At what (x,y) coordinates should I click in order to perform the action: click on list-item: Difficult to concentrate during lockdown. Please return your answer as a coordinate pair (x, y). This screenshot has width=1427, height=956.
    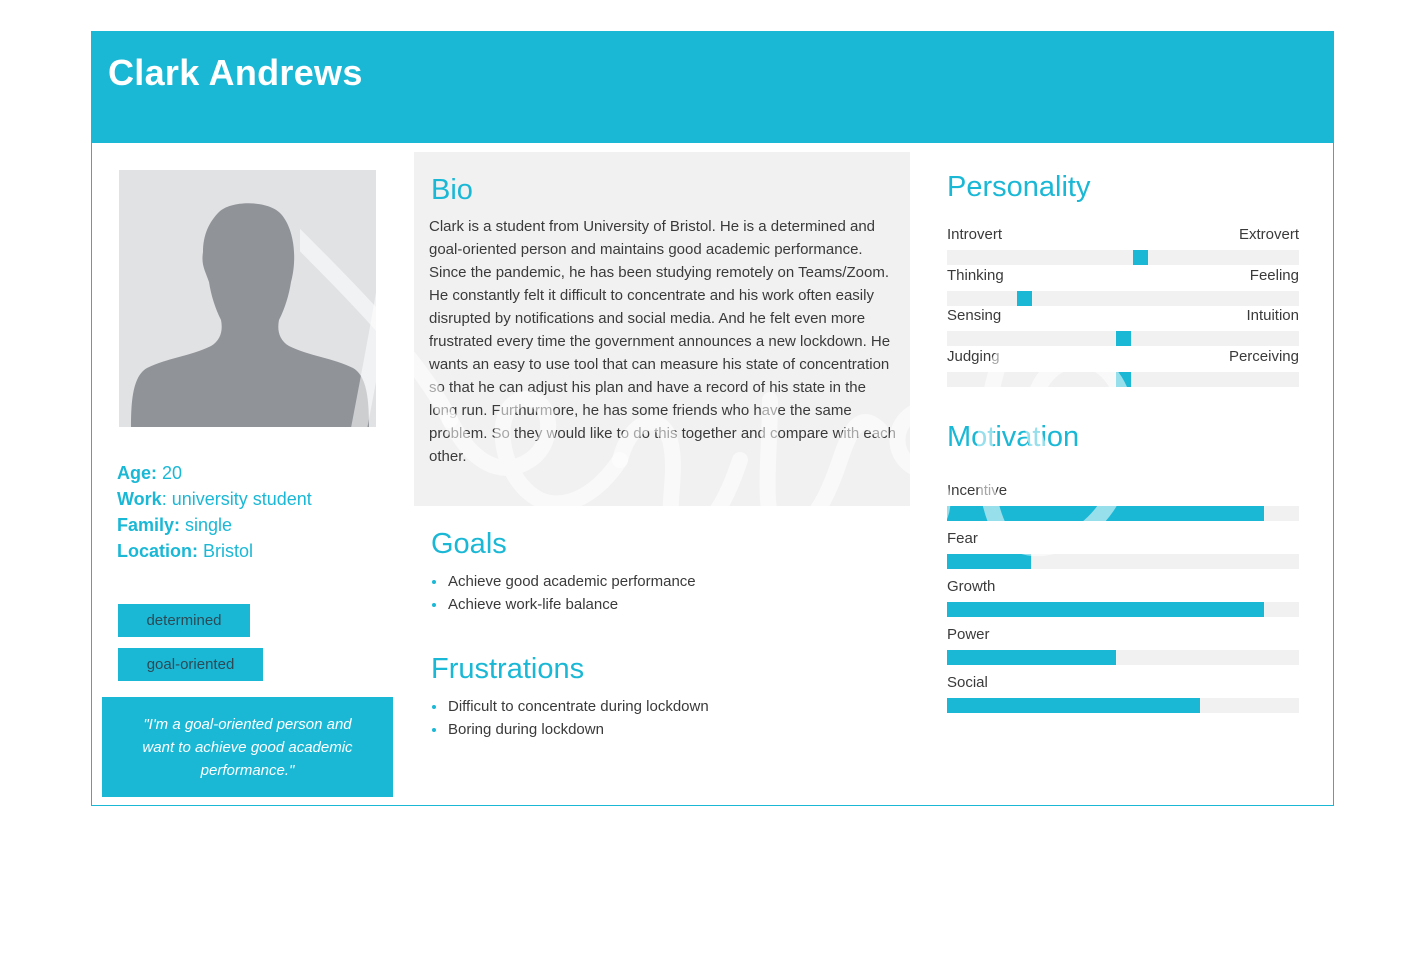
    Looking at the image, I should click on (570, 706).